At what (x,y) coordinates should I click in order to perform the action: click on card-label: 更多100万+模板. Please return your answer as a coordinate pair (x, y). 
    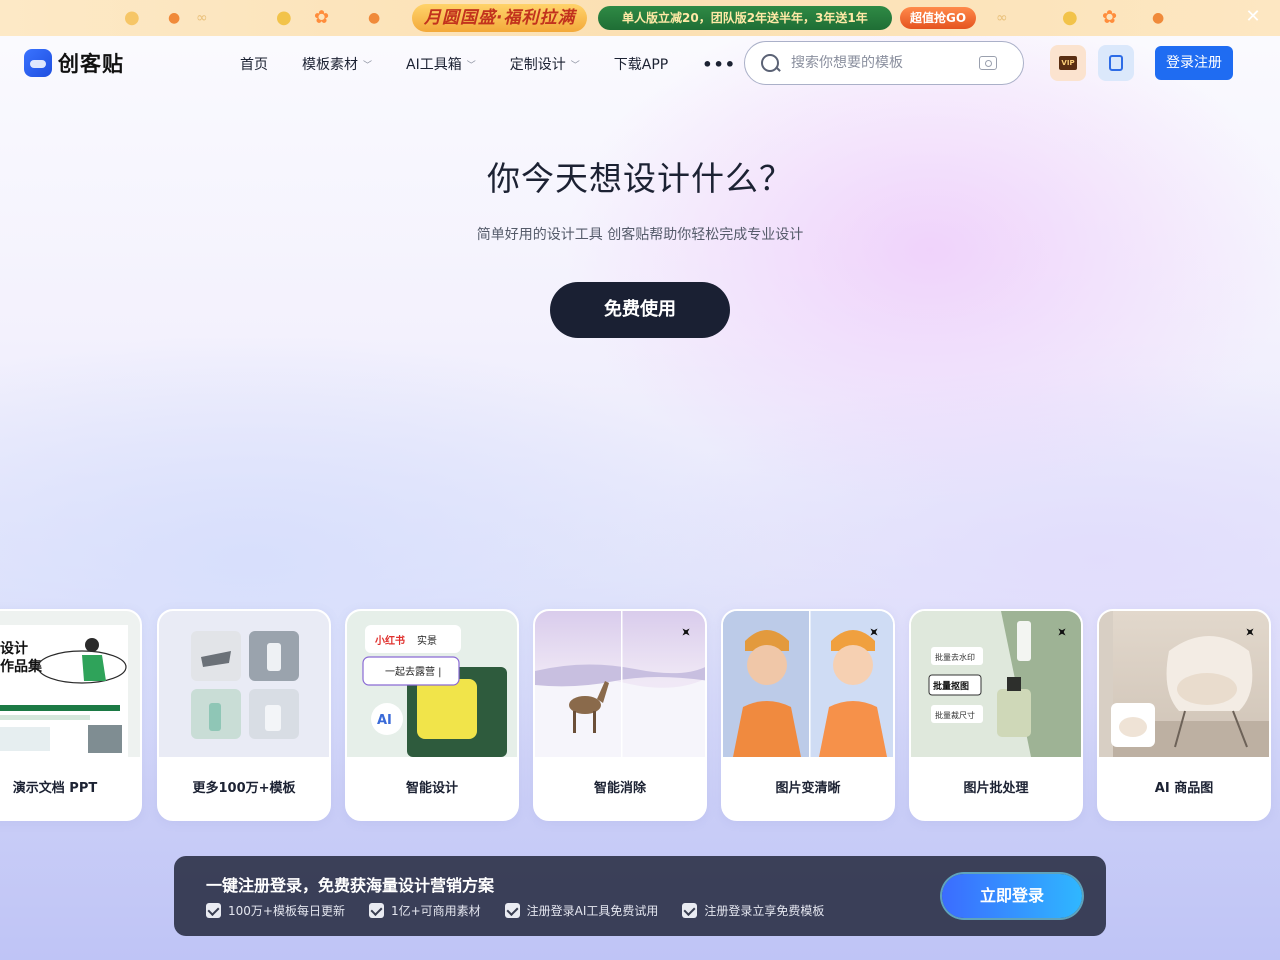
    Looking at the image, I should click on (244, 788).